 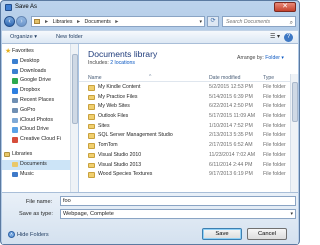 What do you see at coordinates (35, 80) in the screenshot?
I see `nav-item-label: Google Drive` at bounding box center [35, 80].